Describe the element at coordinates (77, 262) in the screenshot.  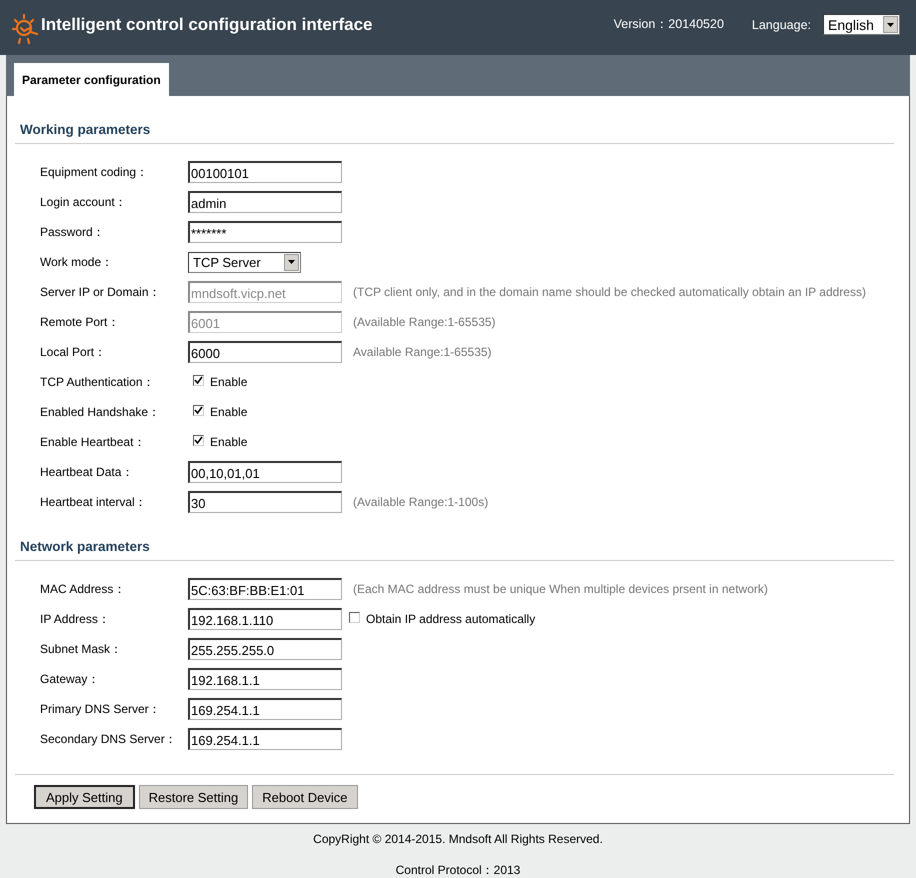
I see `field-label: Work mode：` at that location.